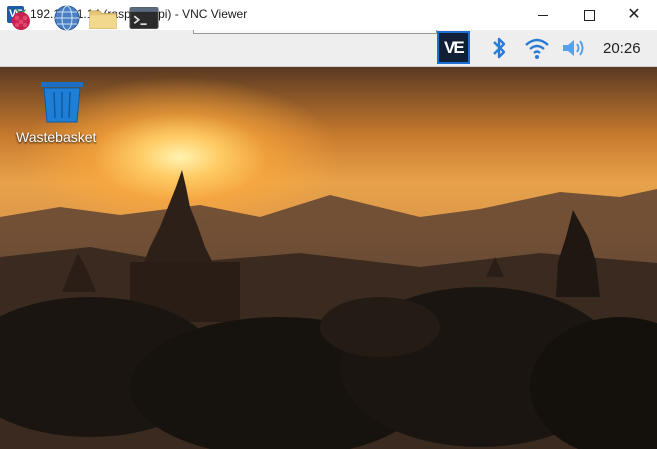 This screenshot has height=449, width=657. I want to click on maximize-icon, so click(589, 15).